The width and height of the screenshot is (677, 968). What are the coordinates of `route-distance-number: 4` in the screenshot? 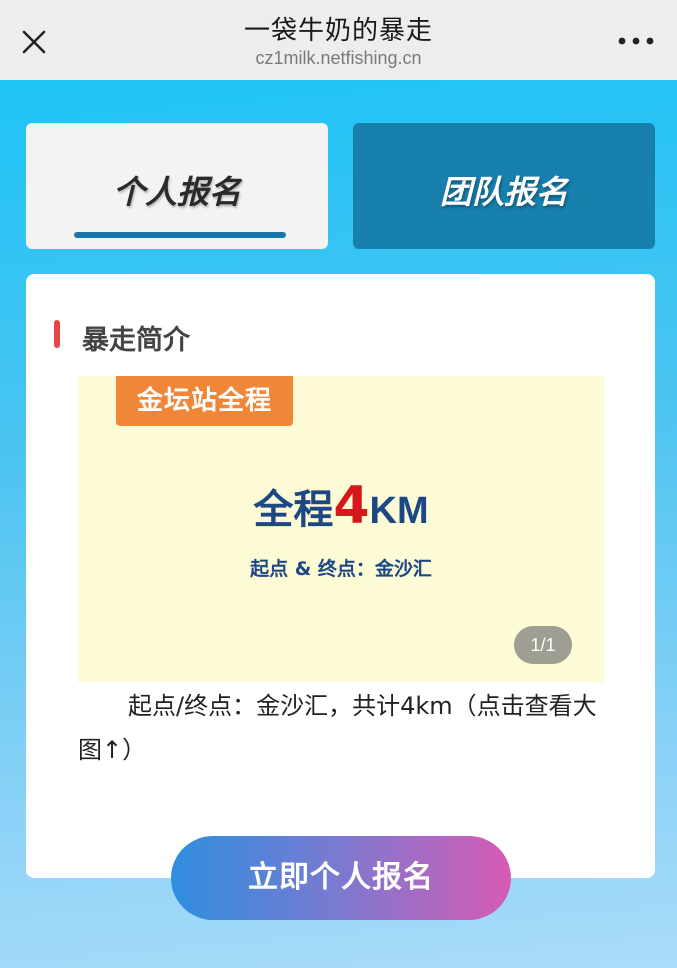 It's located at (351, 506).